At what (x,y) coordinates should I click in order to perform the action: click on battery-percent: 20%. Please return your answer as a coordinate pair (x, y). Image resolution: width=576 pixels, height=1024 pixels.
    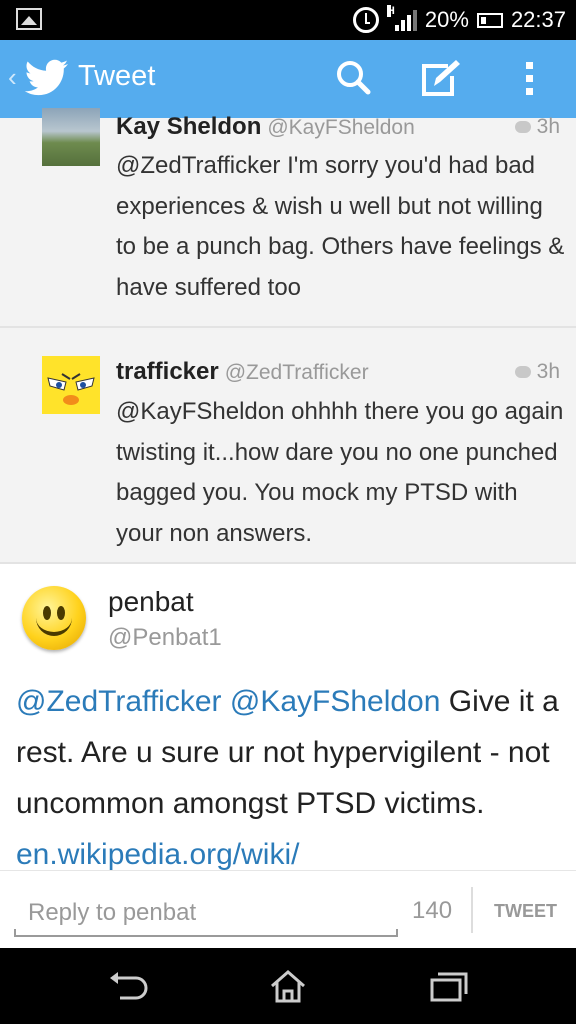
    Looking at the image, I should click on (446, 19).